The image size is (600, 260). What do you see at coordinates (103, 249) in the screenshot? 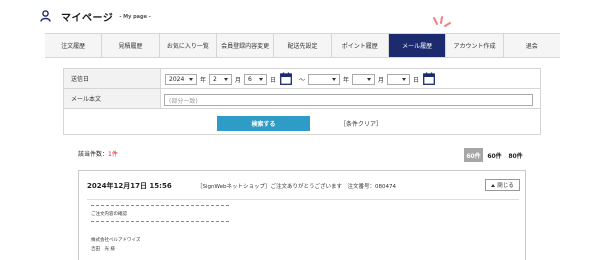
I see `mail-body-recipient: 吉田 光 様` at bounding box center [103, 249].